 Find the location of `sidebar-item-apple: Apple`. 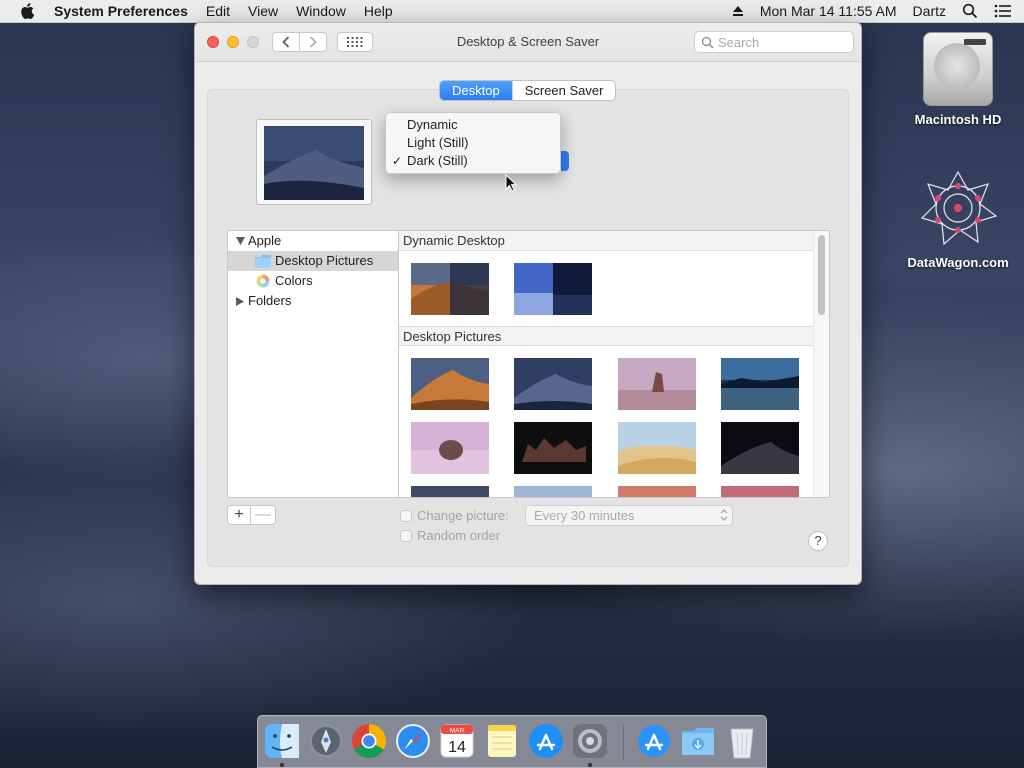

sidebar-item-apple: Apple is located at coordinates (313, 241).